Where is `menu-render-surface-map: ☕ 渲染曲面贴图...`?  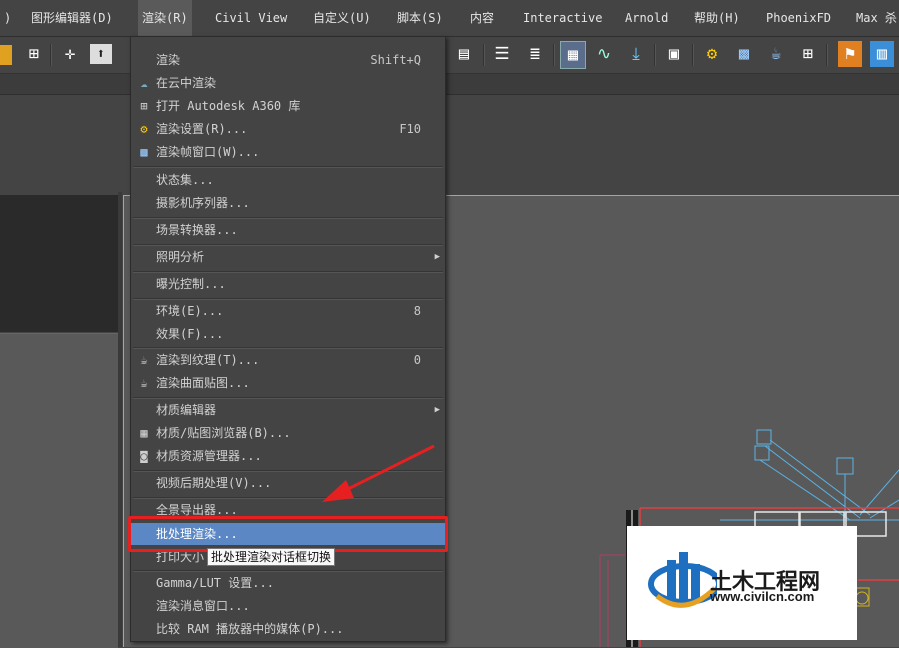 menu-render-surface-map: ☕ 渲染曲面贴图... is located at coordinates (288, 383).